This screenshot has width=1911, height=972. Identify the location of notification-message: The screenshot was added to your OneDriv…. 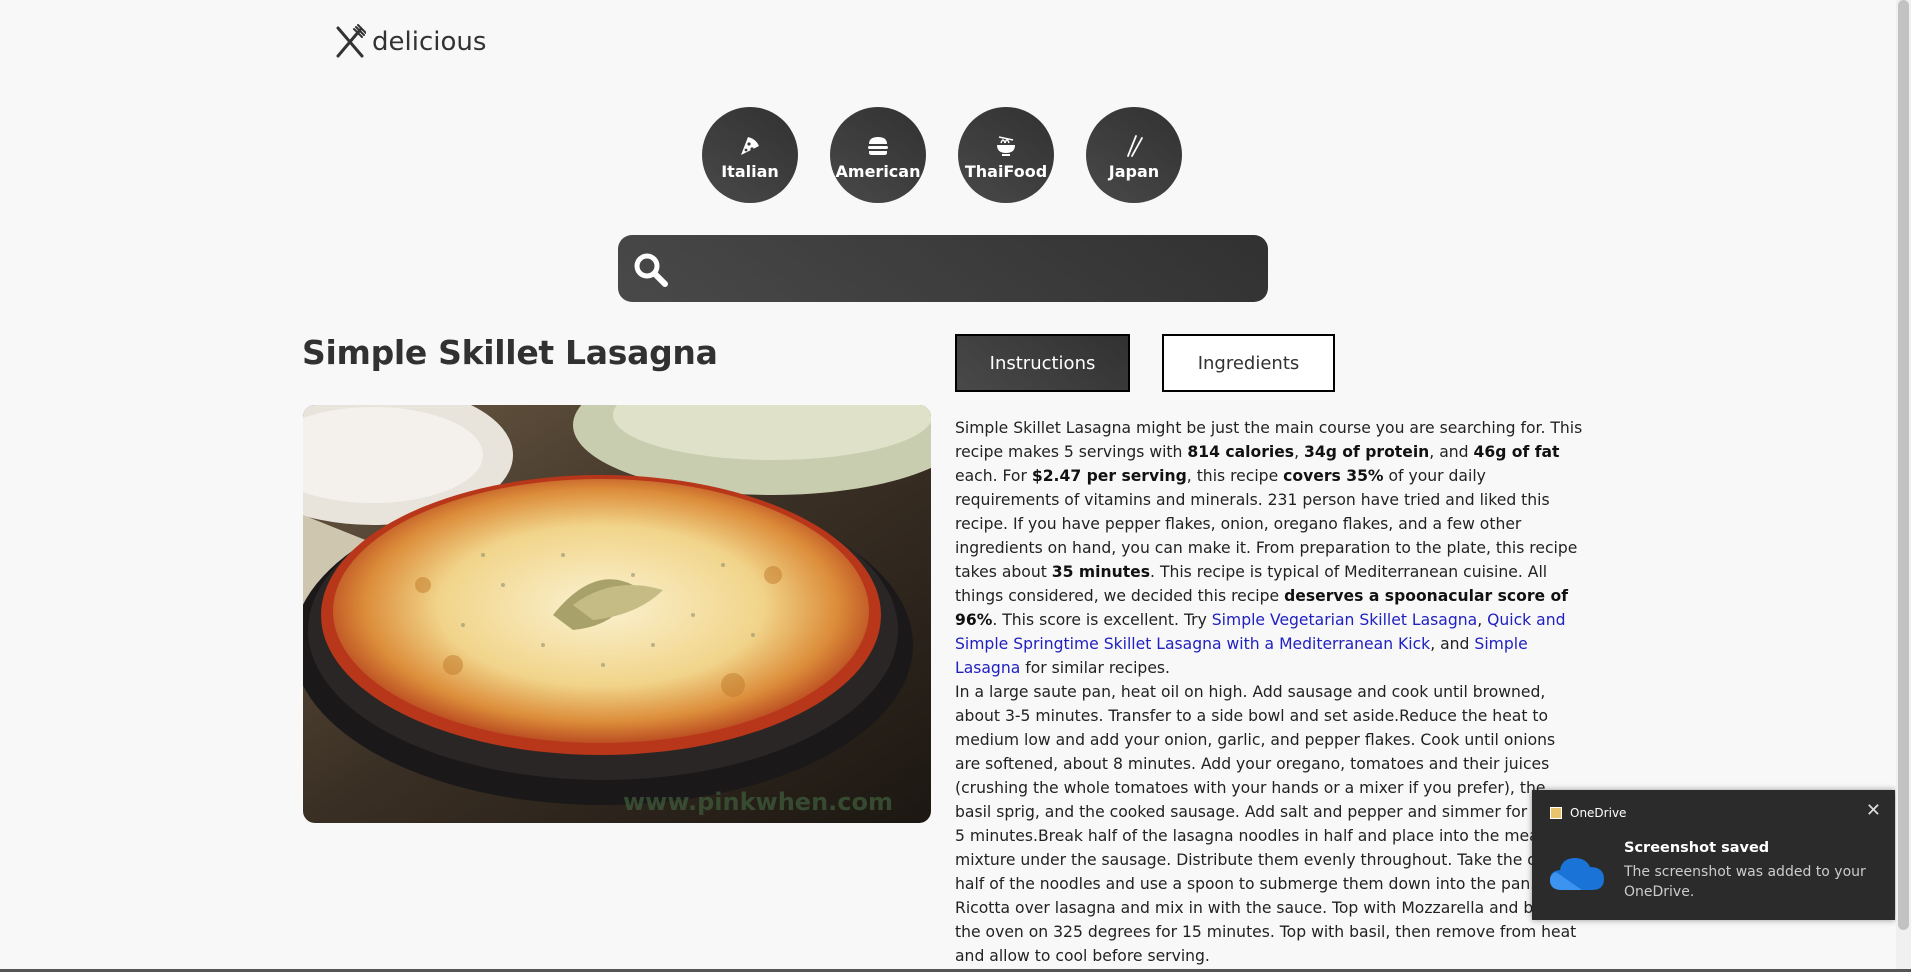
(1745, 882).